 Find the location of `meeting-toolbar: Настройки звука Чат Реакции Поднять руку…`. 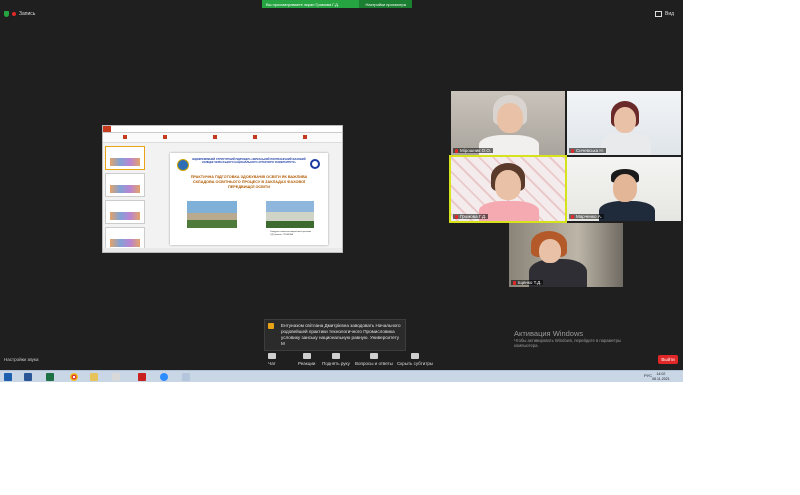

meeting-toolbar: Настройки звука Чат Реакции Поднять руку… is located at coordinates (341, 360).